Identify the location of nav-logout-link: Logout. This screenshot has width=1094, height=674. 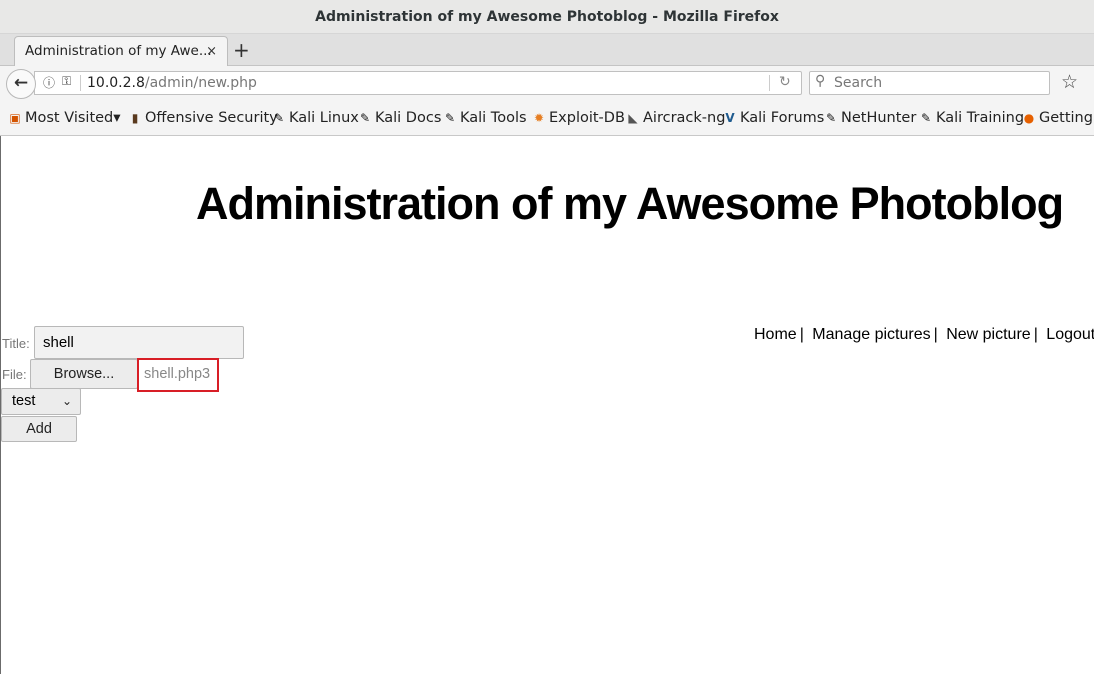
(1070, 334).